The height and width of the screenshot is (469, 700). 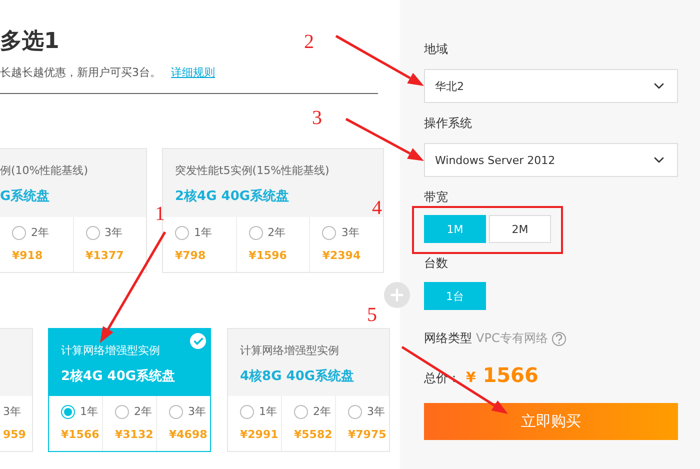 What do you see at coordinates (80, 73) in the screenshot?
I see `subtitle-text: 长越长越优惠，新用户可买3台。` at bounding box center [80, 73].